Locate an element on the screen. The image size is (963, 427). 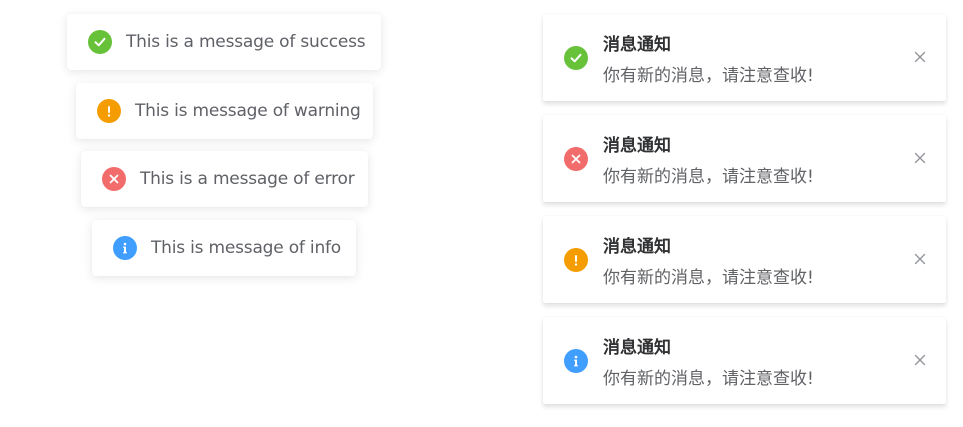
notification-error: 消息通知 你有新的消息，请注意查收! is located at coordinates (744, 158).